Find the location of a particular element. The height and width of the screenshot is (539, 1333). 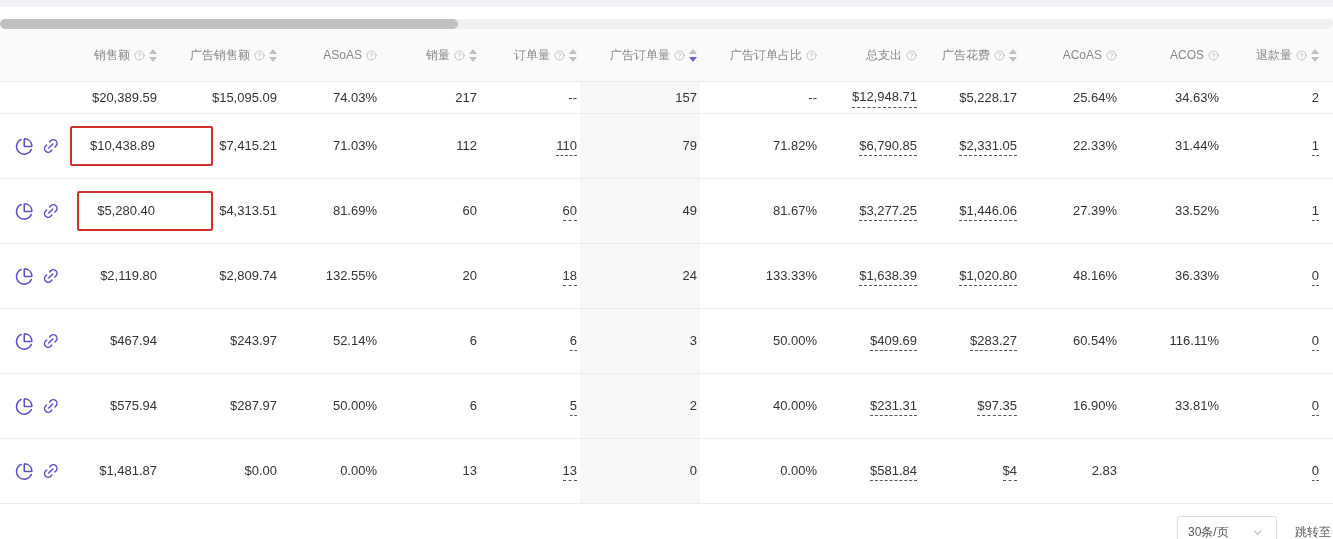

table-cell-text: $2,119.80 is located at coordinates (128, 276).